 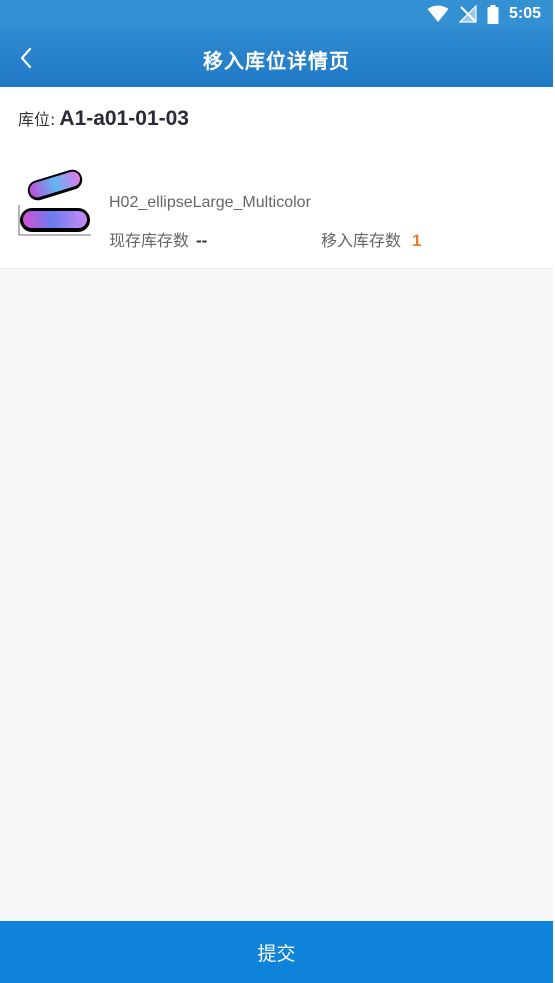 What do you see at coordinates (276, 952) in the screenshot?
I see `submit-button: 提交` at bounding box center [276, 952].